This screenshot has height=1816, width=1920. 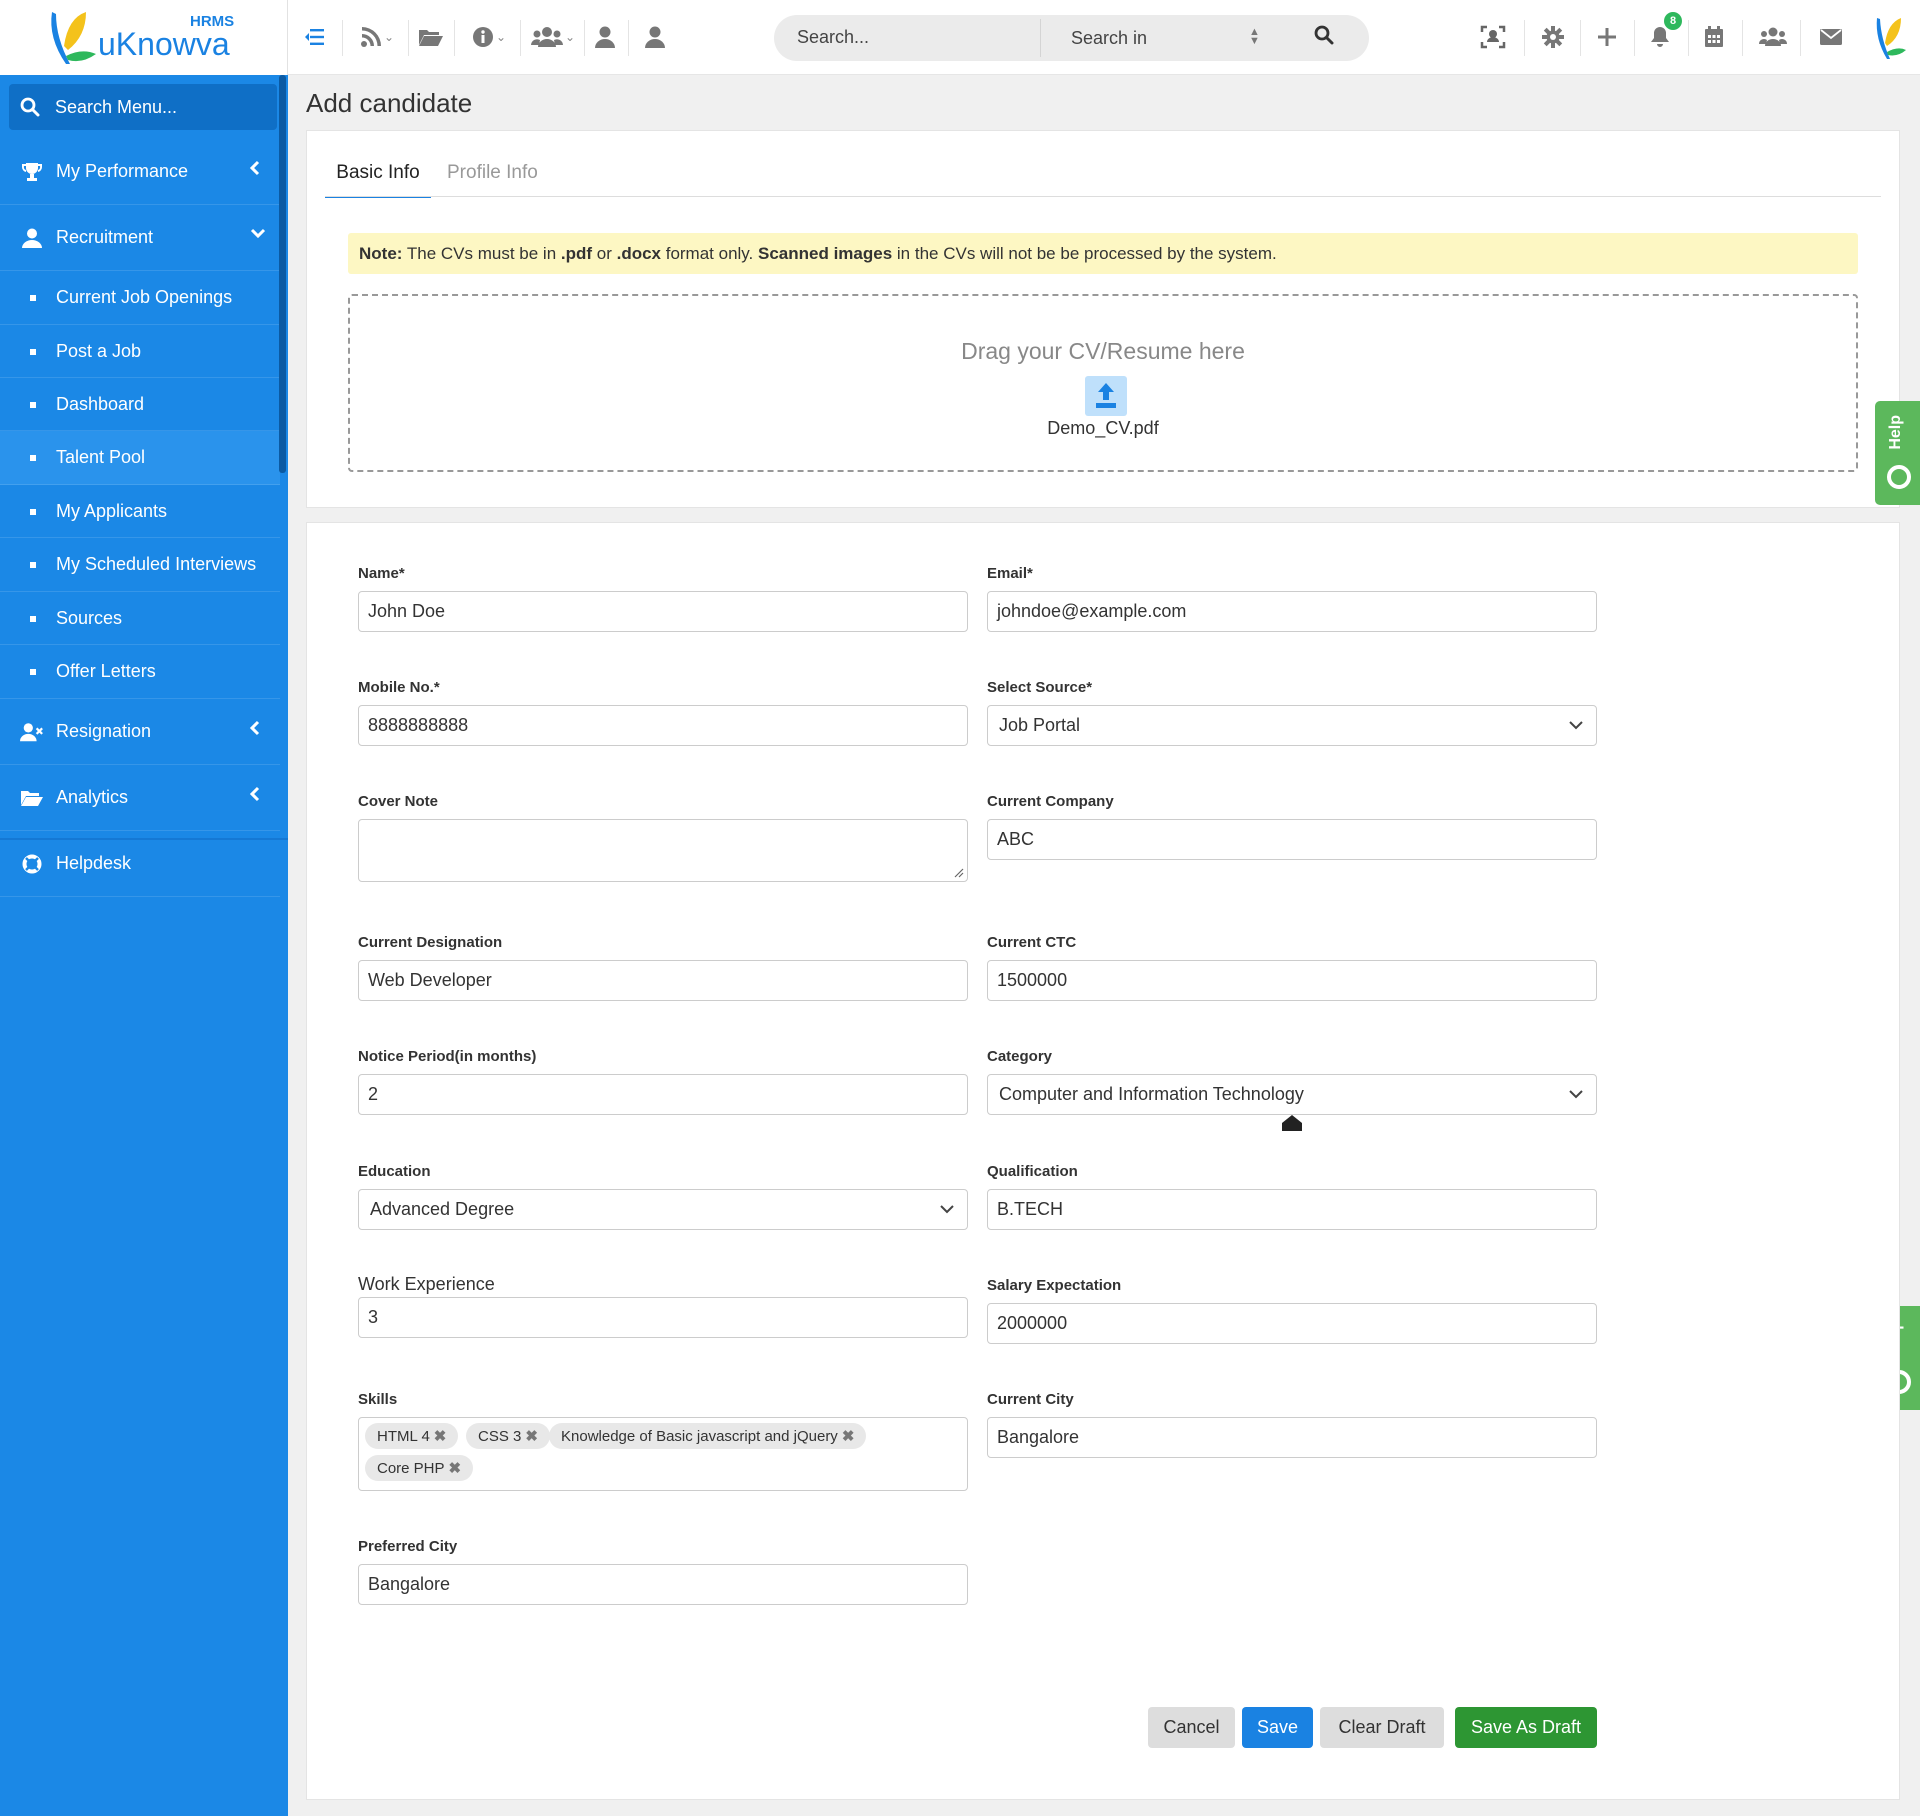 What do you see at coordinates (408, 1546) in the screenshot?
I see `preferred-city-label: Preferred City` at bounding box center [408, 1546].